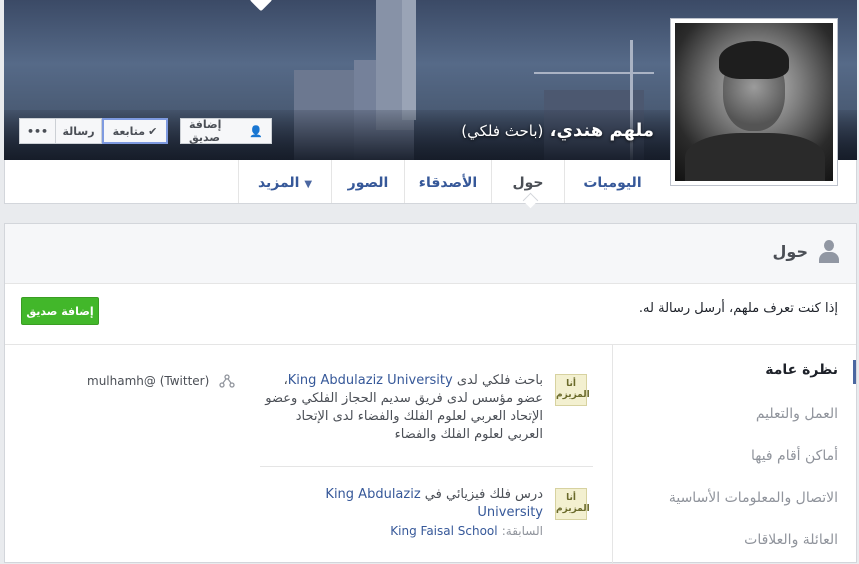 The image size is (859, 564). What do you see at coordinates (791, 540) in the screenshot?
I see `sidebar-item-family: العائلة والعلاقات` at bounding box center [791, 540].